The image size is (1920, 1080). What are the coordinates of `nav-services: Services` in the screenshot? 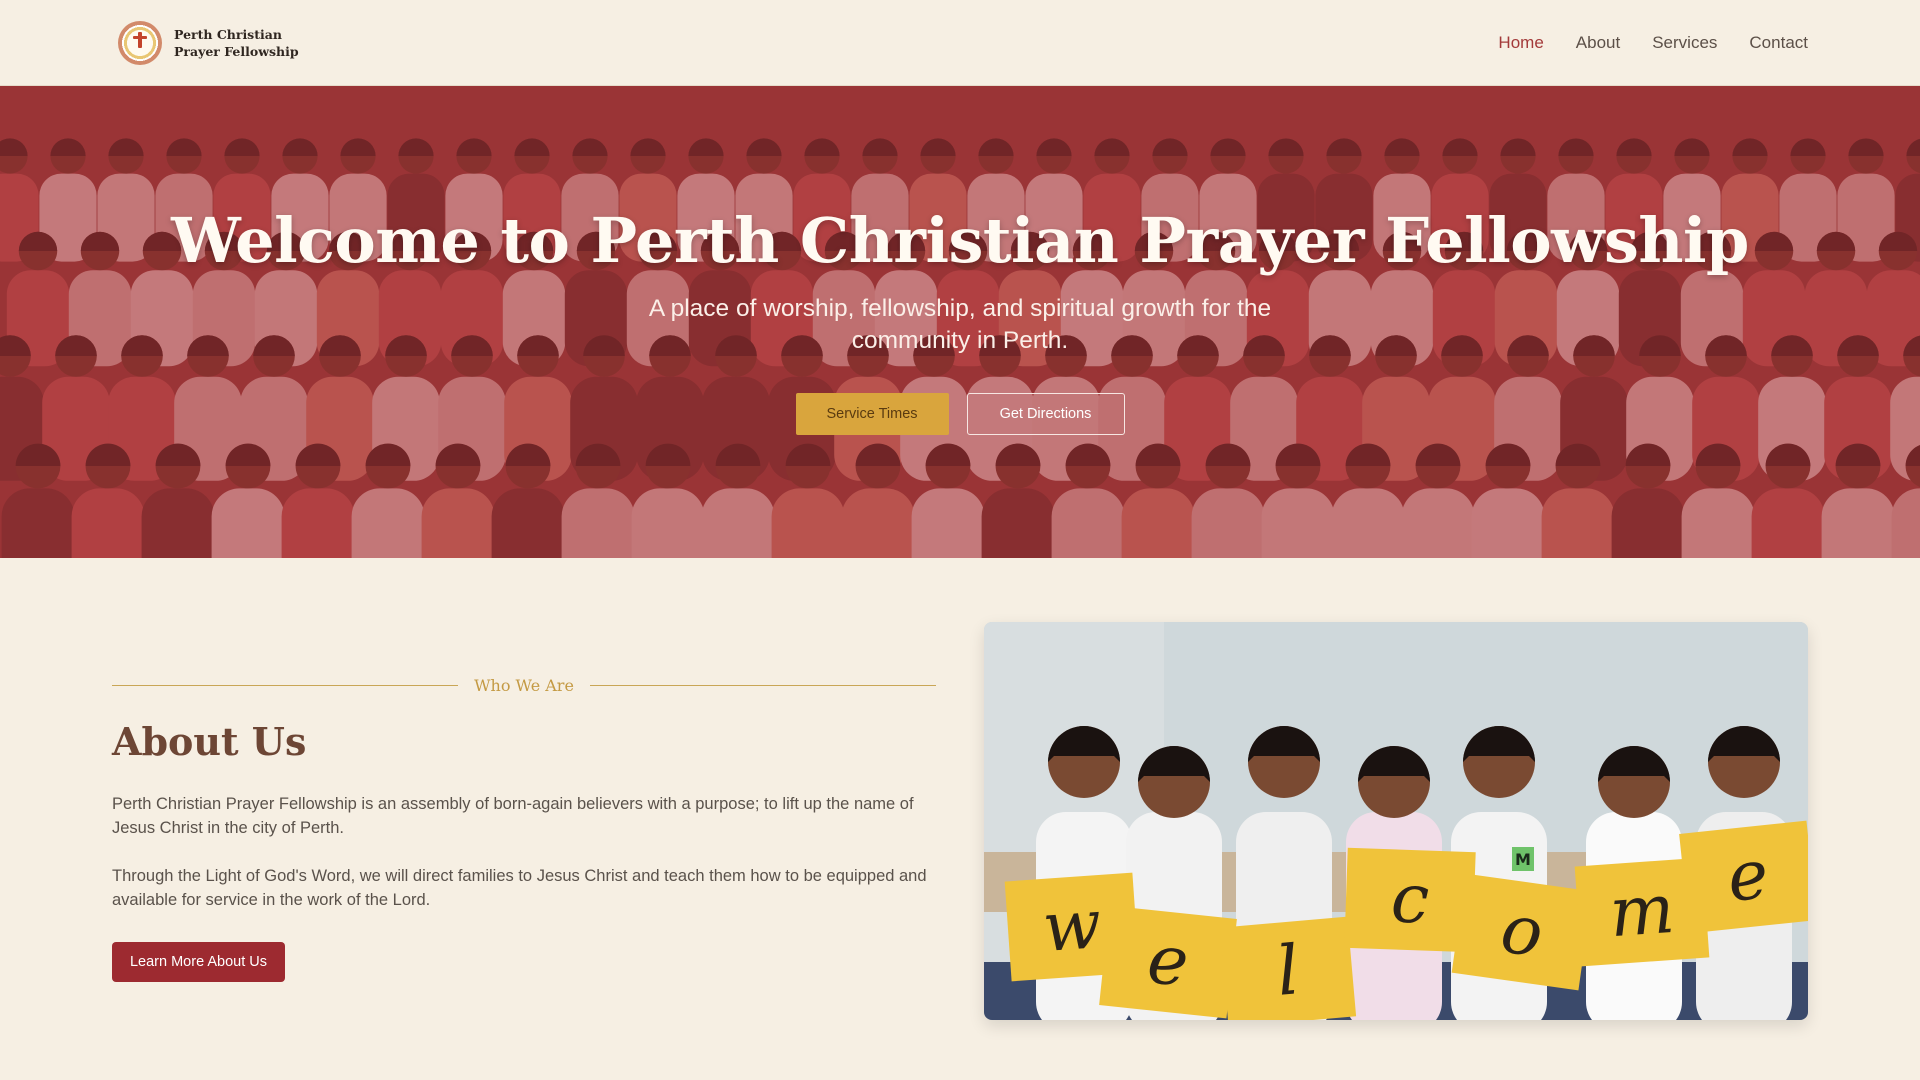 It's located at (1684, 43).